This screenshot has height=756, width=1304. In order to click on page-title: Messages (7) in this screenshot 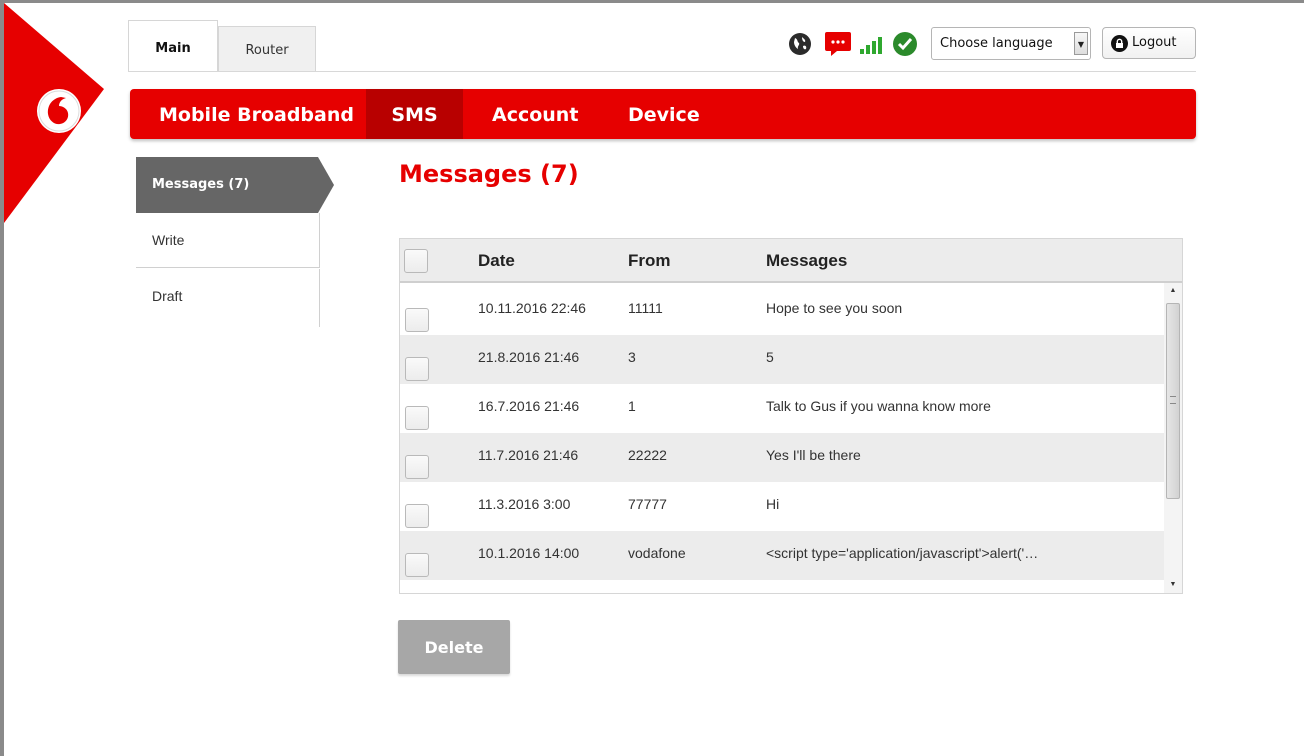, I will do `click(489, 174)`.